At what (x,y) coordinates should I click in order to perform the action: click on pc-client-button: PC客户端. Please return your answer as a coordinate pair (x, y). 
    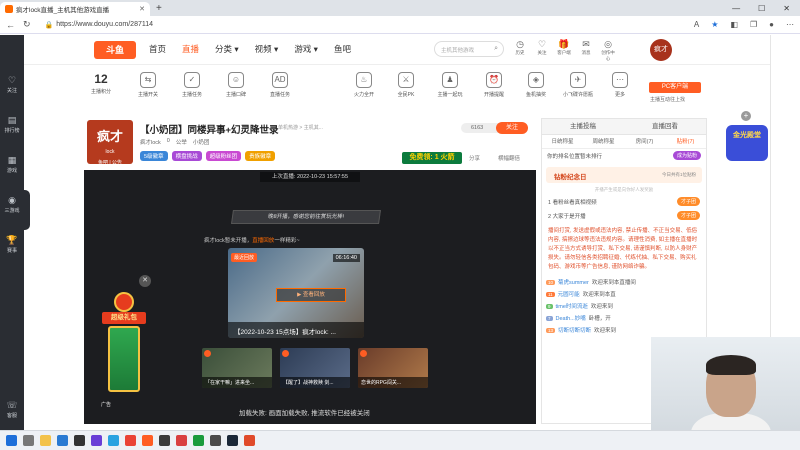
    Looking at the image, I should click on (675, 87).